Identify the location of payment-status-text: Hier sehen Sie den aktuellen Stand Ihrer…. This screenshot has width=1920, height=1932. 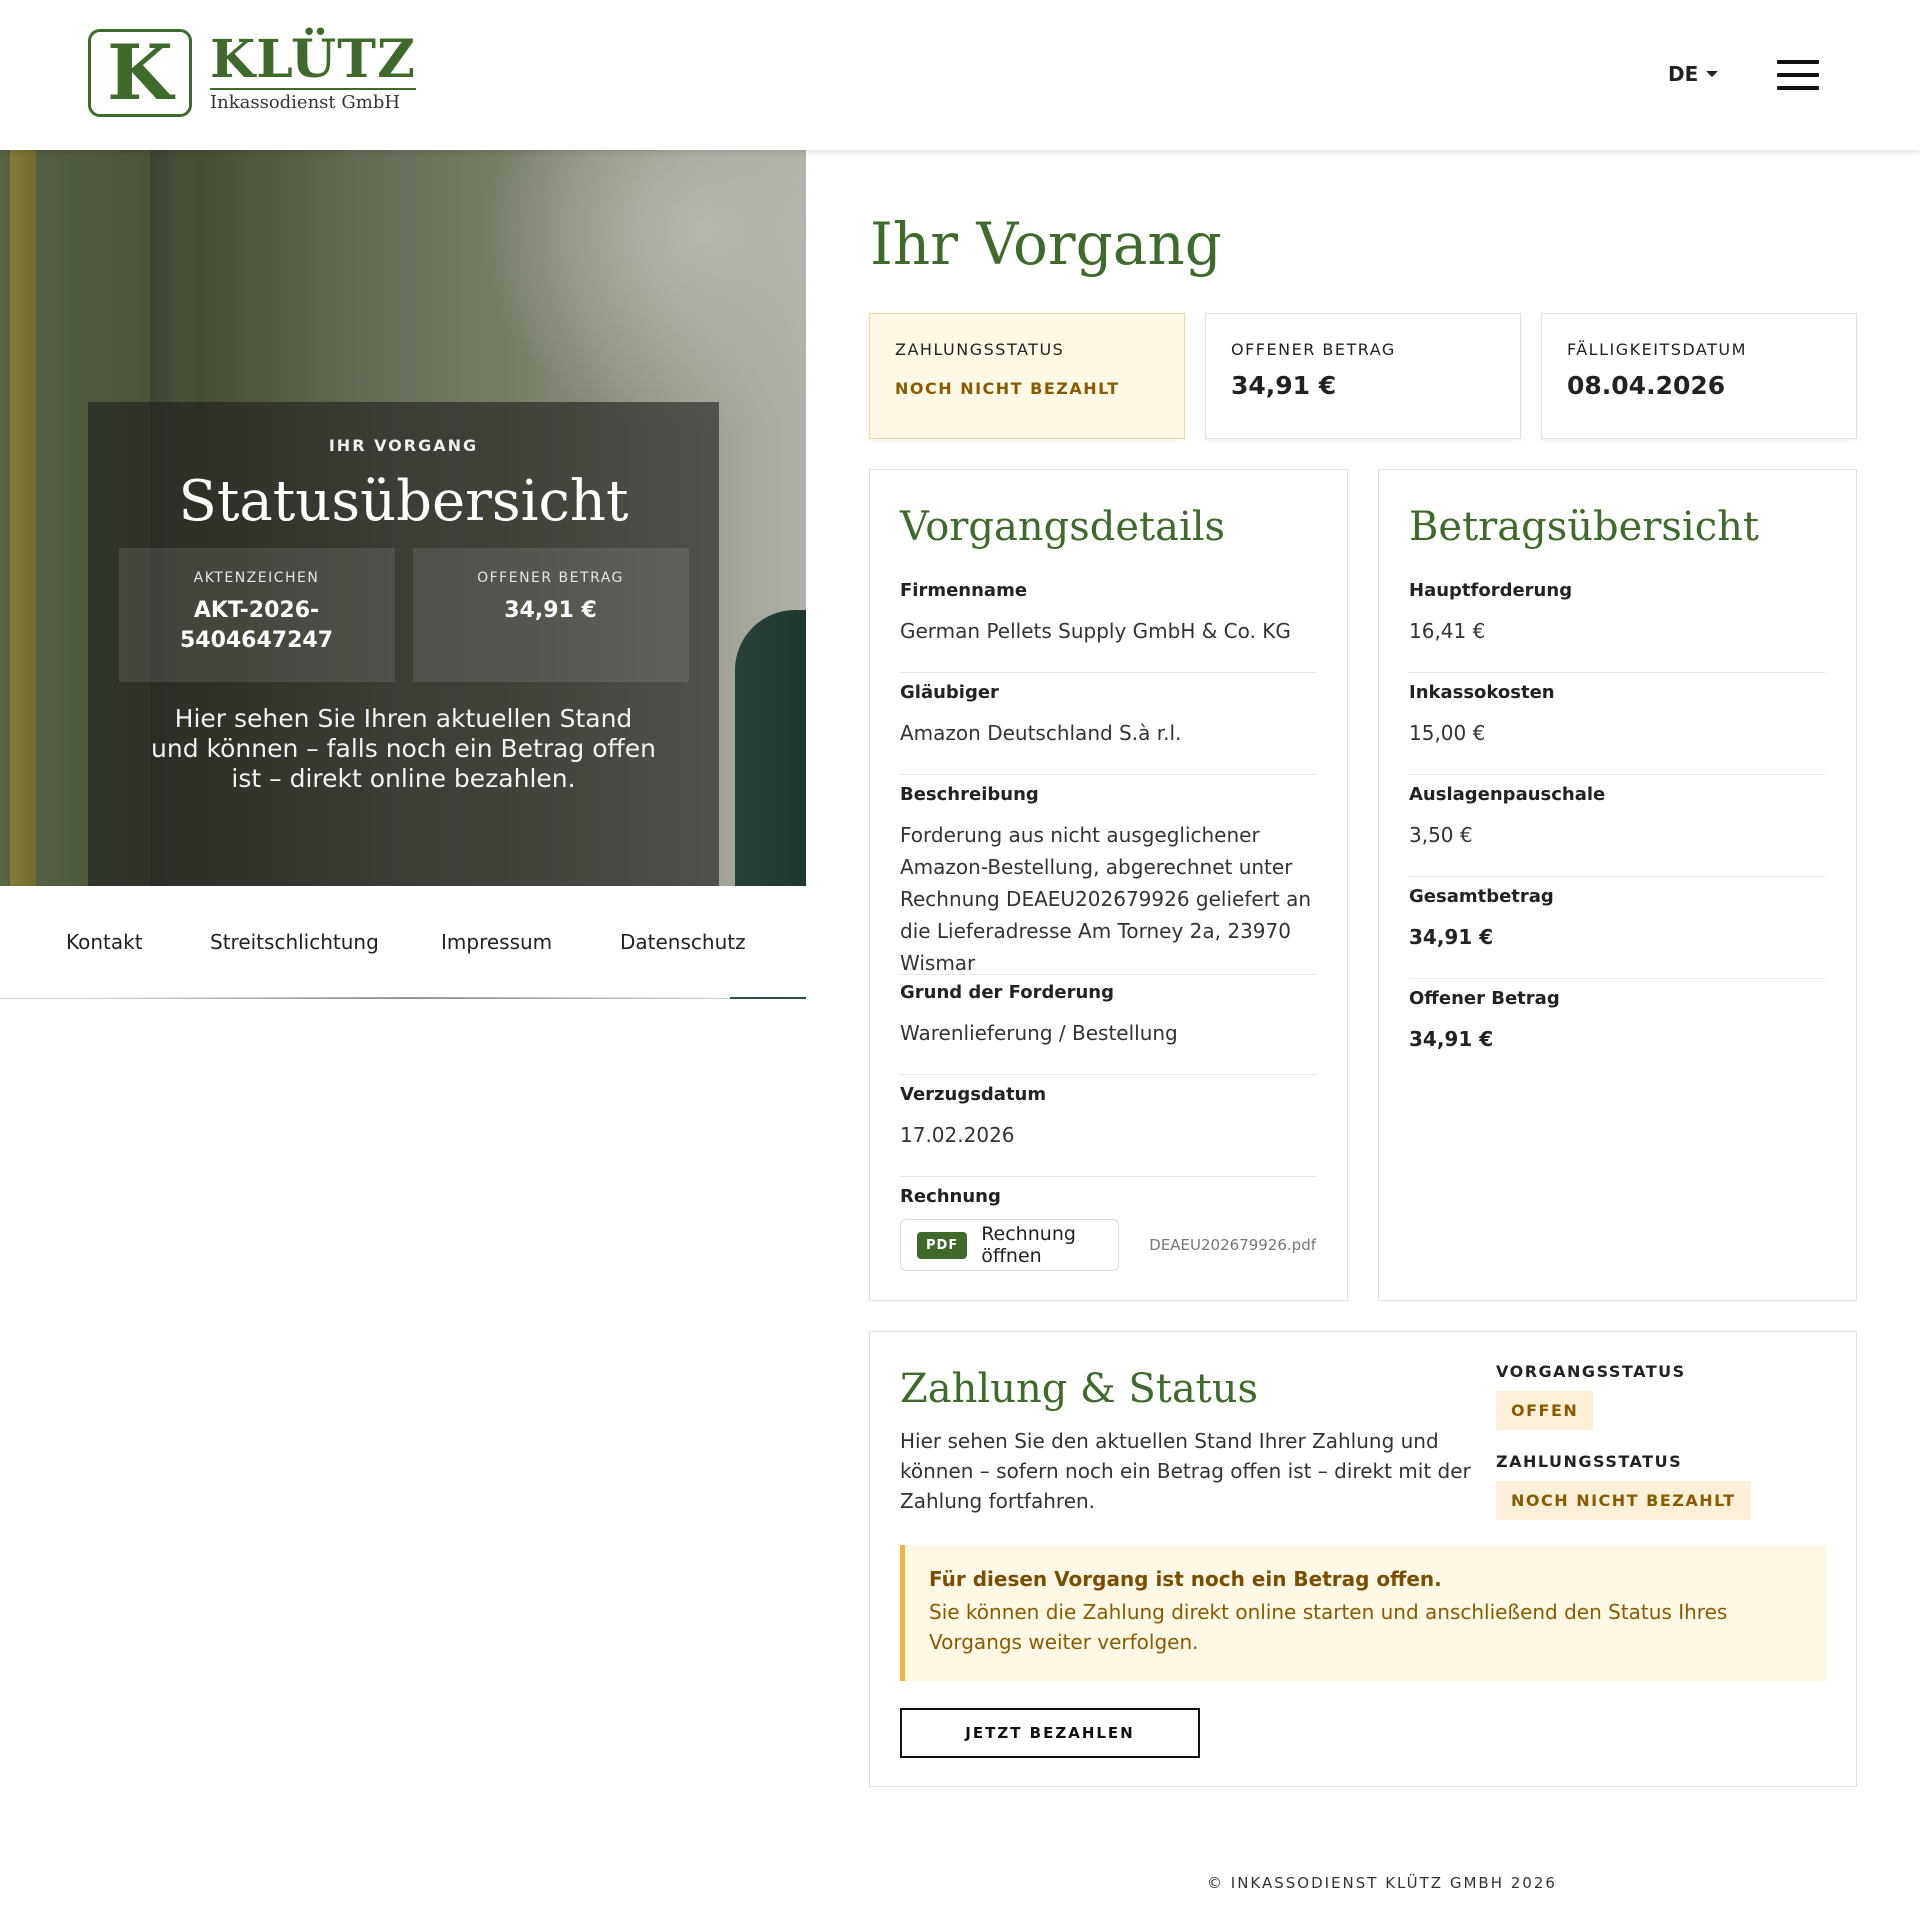
(1185, 1471).